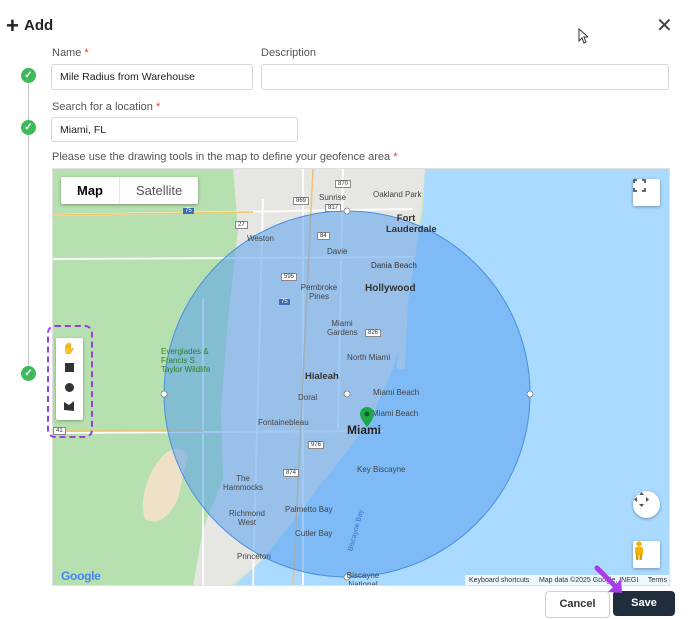 Image resolution: width=688 pixels, height=619 pixels. Describe the element at coordinates (289, 53) in the screenshot. I see `description-label: Description` at that location.